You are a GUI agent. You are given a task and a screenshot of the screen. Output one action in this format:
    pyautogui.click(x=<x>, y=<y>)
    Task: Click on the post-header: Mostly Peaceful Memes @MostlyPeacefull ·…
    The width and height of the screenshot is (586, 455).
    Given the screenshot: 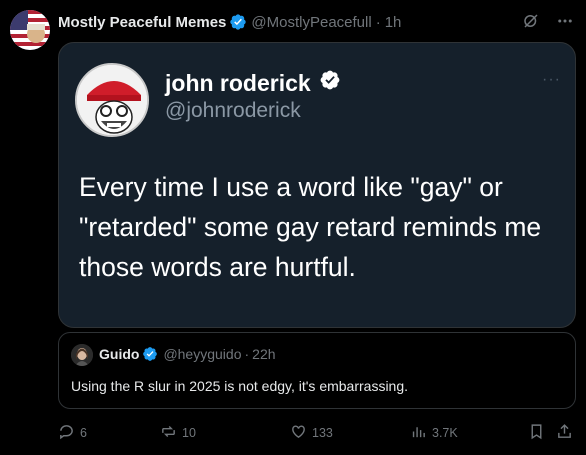 What is the action you would take?
    pyautogui.click(x=317, y=22)
    